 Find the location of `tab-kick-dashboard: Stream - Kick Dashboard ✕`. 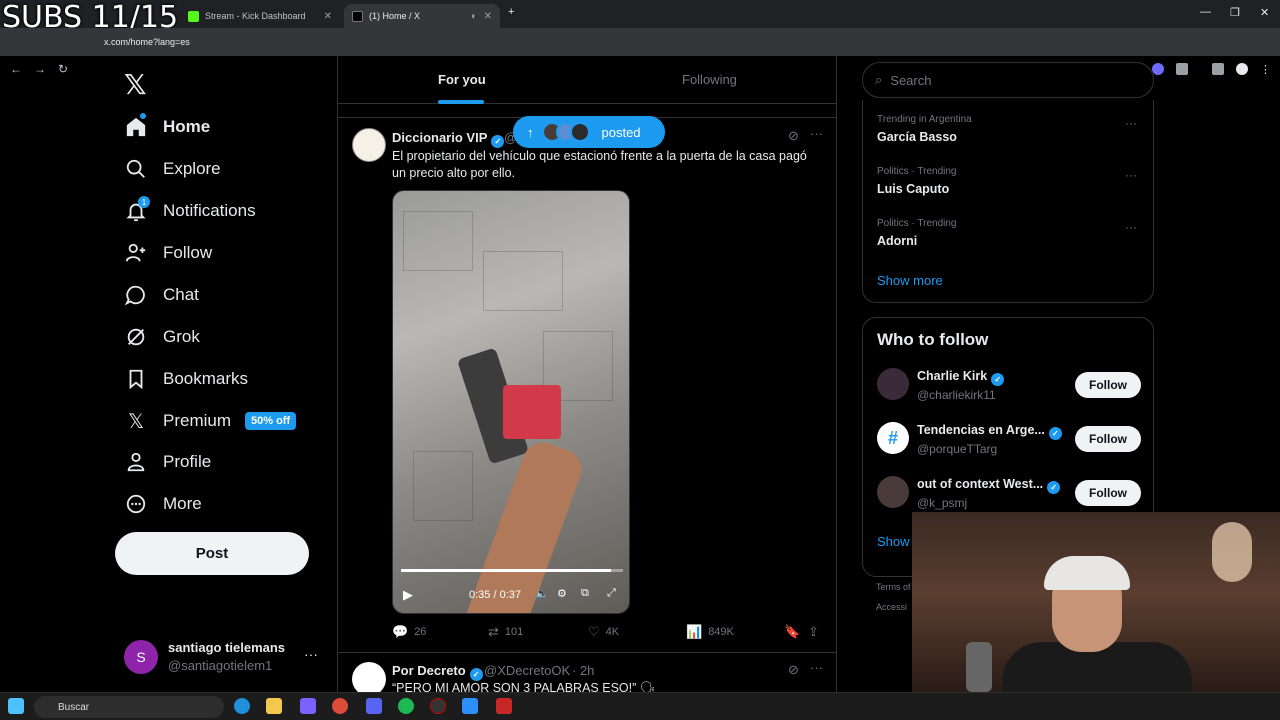

tab-kick-dashboard: Stream - Kick Dashboard ✕ is located at coordinates (260, 16).